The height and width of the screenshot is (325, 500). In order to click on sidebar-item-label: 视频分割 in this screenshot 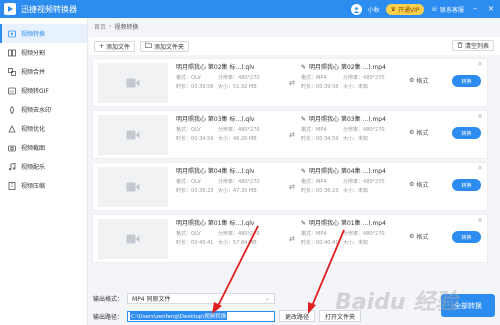, I will do `click(33, 53)`.